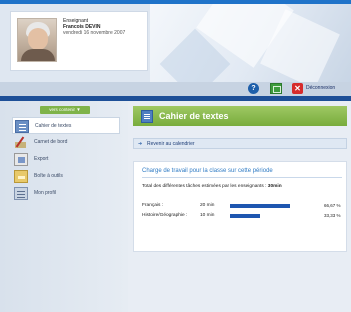  I want to click on sidebar-item-label: Mon profil, so click(45, 193).